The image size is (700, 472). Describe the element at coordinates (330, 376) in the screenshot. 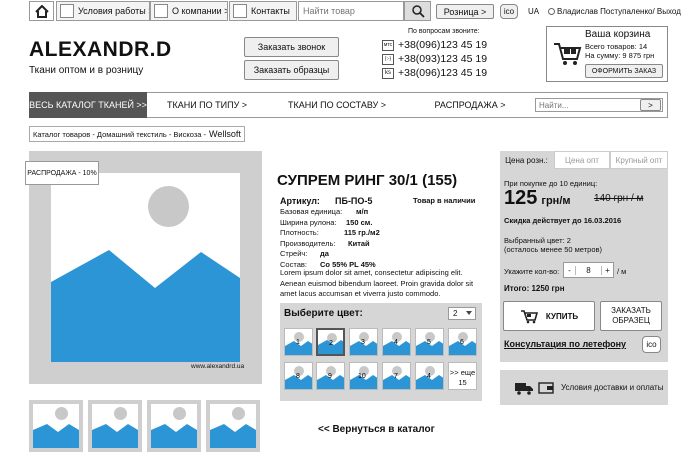

I see `color-swatch: 9` at that location.